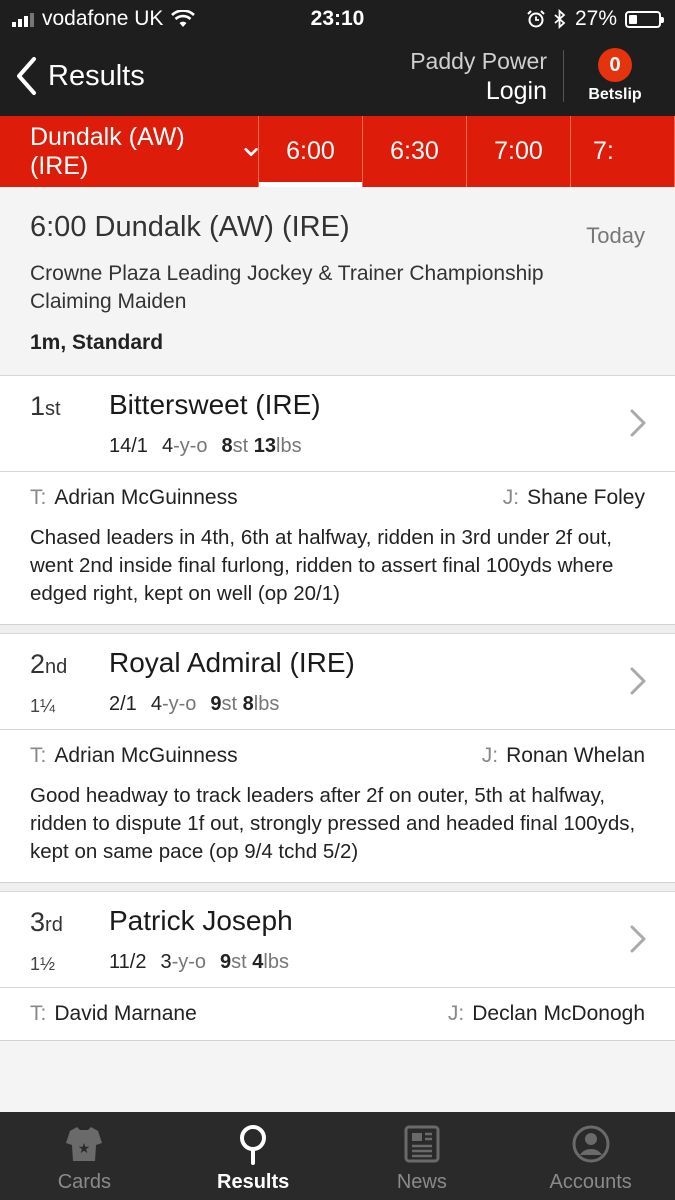 The height and width of the screenshot is (1200, 675). What do you see at coordinates (201, 920) in the screenshot?
I see `horse-name: Patrick Joseph` at bounding box center [201, 920].